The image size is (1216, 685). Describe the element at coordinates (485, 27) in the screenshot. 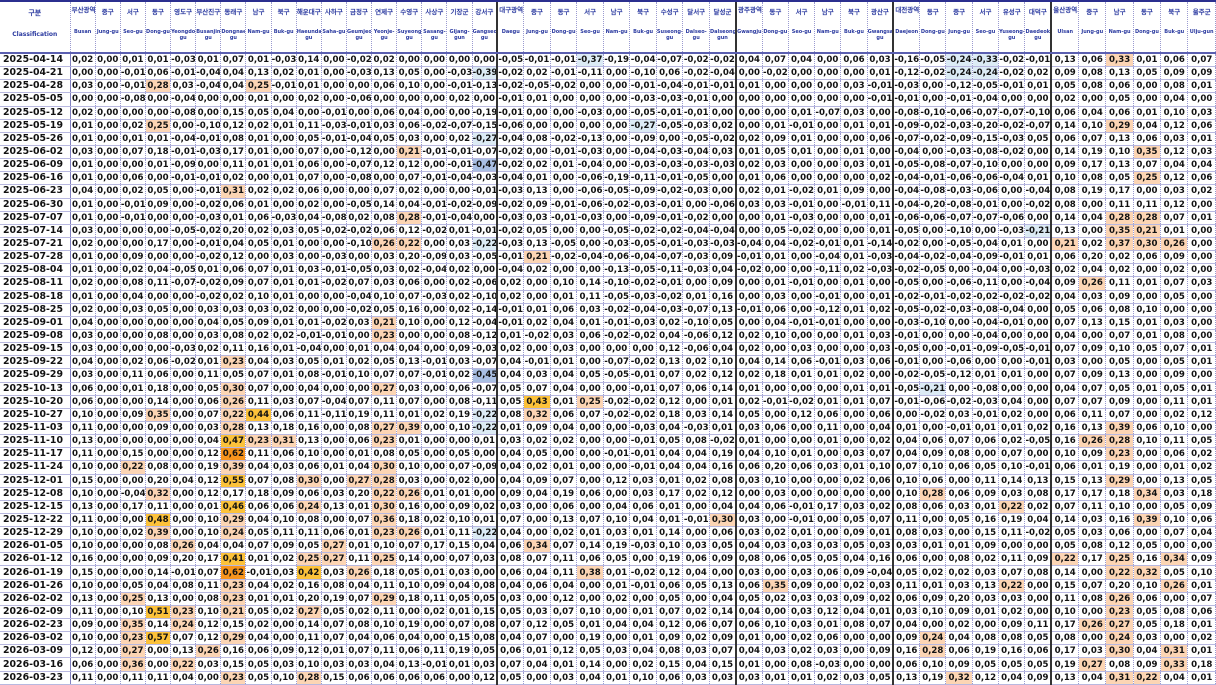

I see `column-header-busan-gangseo-gu: 강서구 Gangseo-gu` at that location.